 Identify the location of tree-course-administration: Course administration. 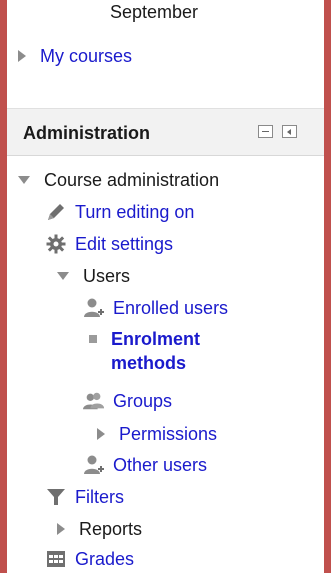
(118, 180).